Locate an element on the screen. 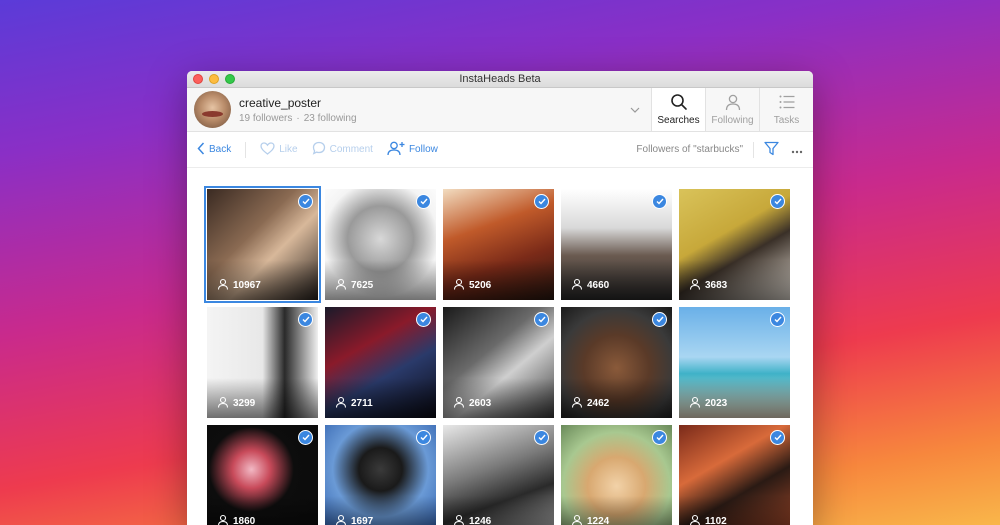 This screenshot has height=525, width=1000. search-context-label: Followers of "starbucks" is located at coordinates (689, 149).